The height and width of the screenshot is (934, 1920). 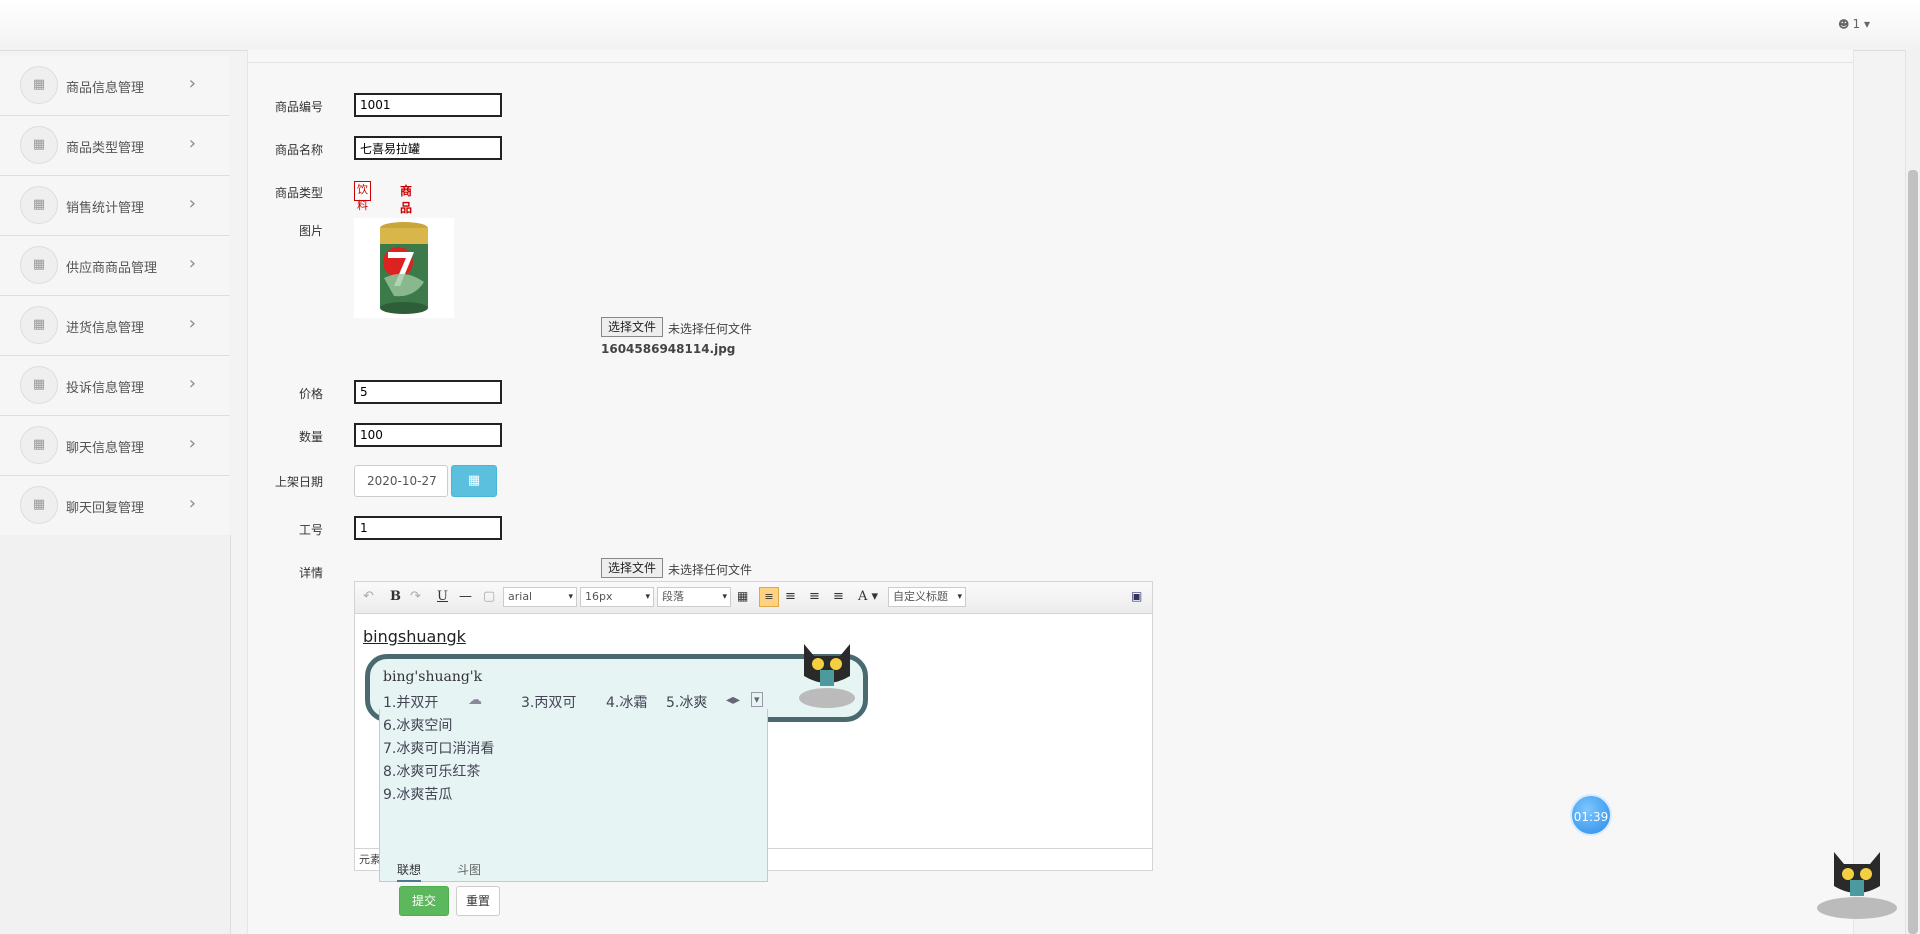 I want to click on sidebar-item-label: 进货信息管理, so click(x=105, y=328).